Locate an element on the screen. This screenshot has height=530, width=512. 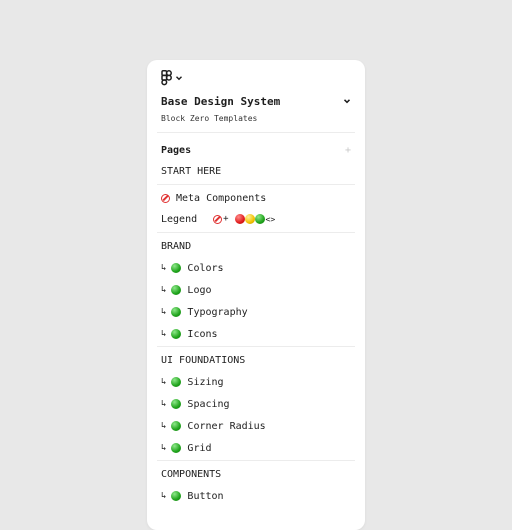
page-label: Meta Components is located at coordinates (221, 198).